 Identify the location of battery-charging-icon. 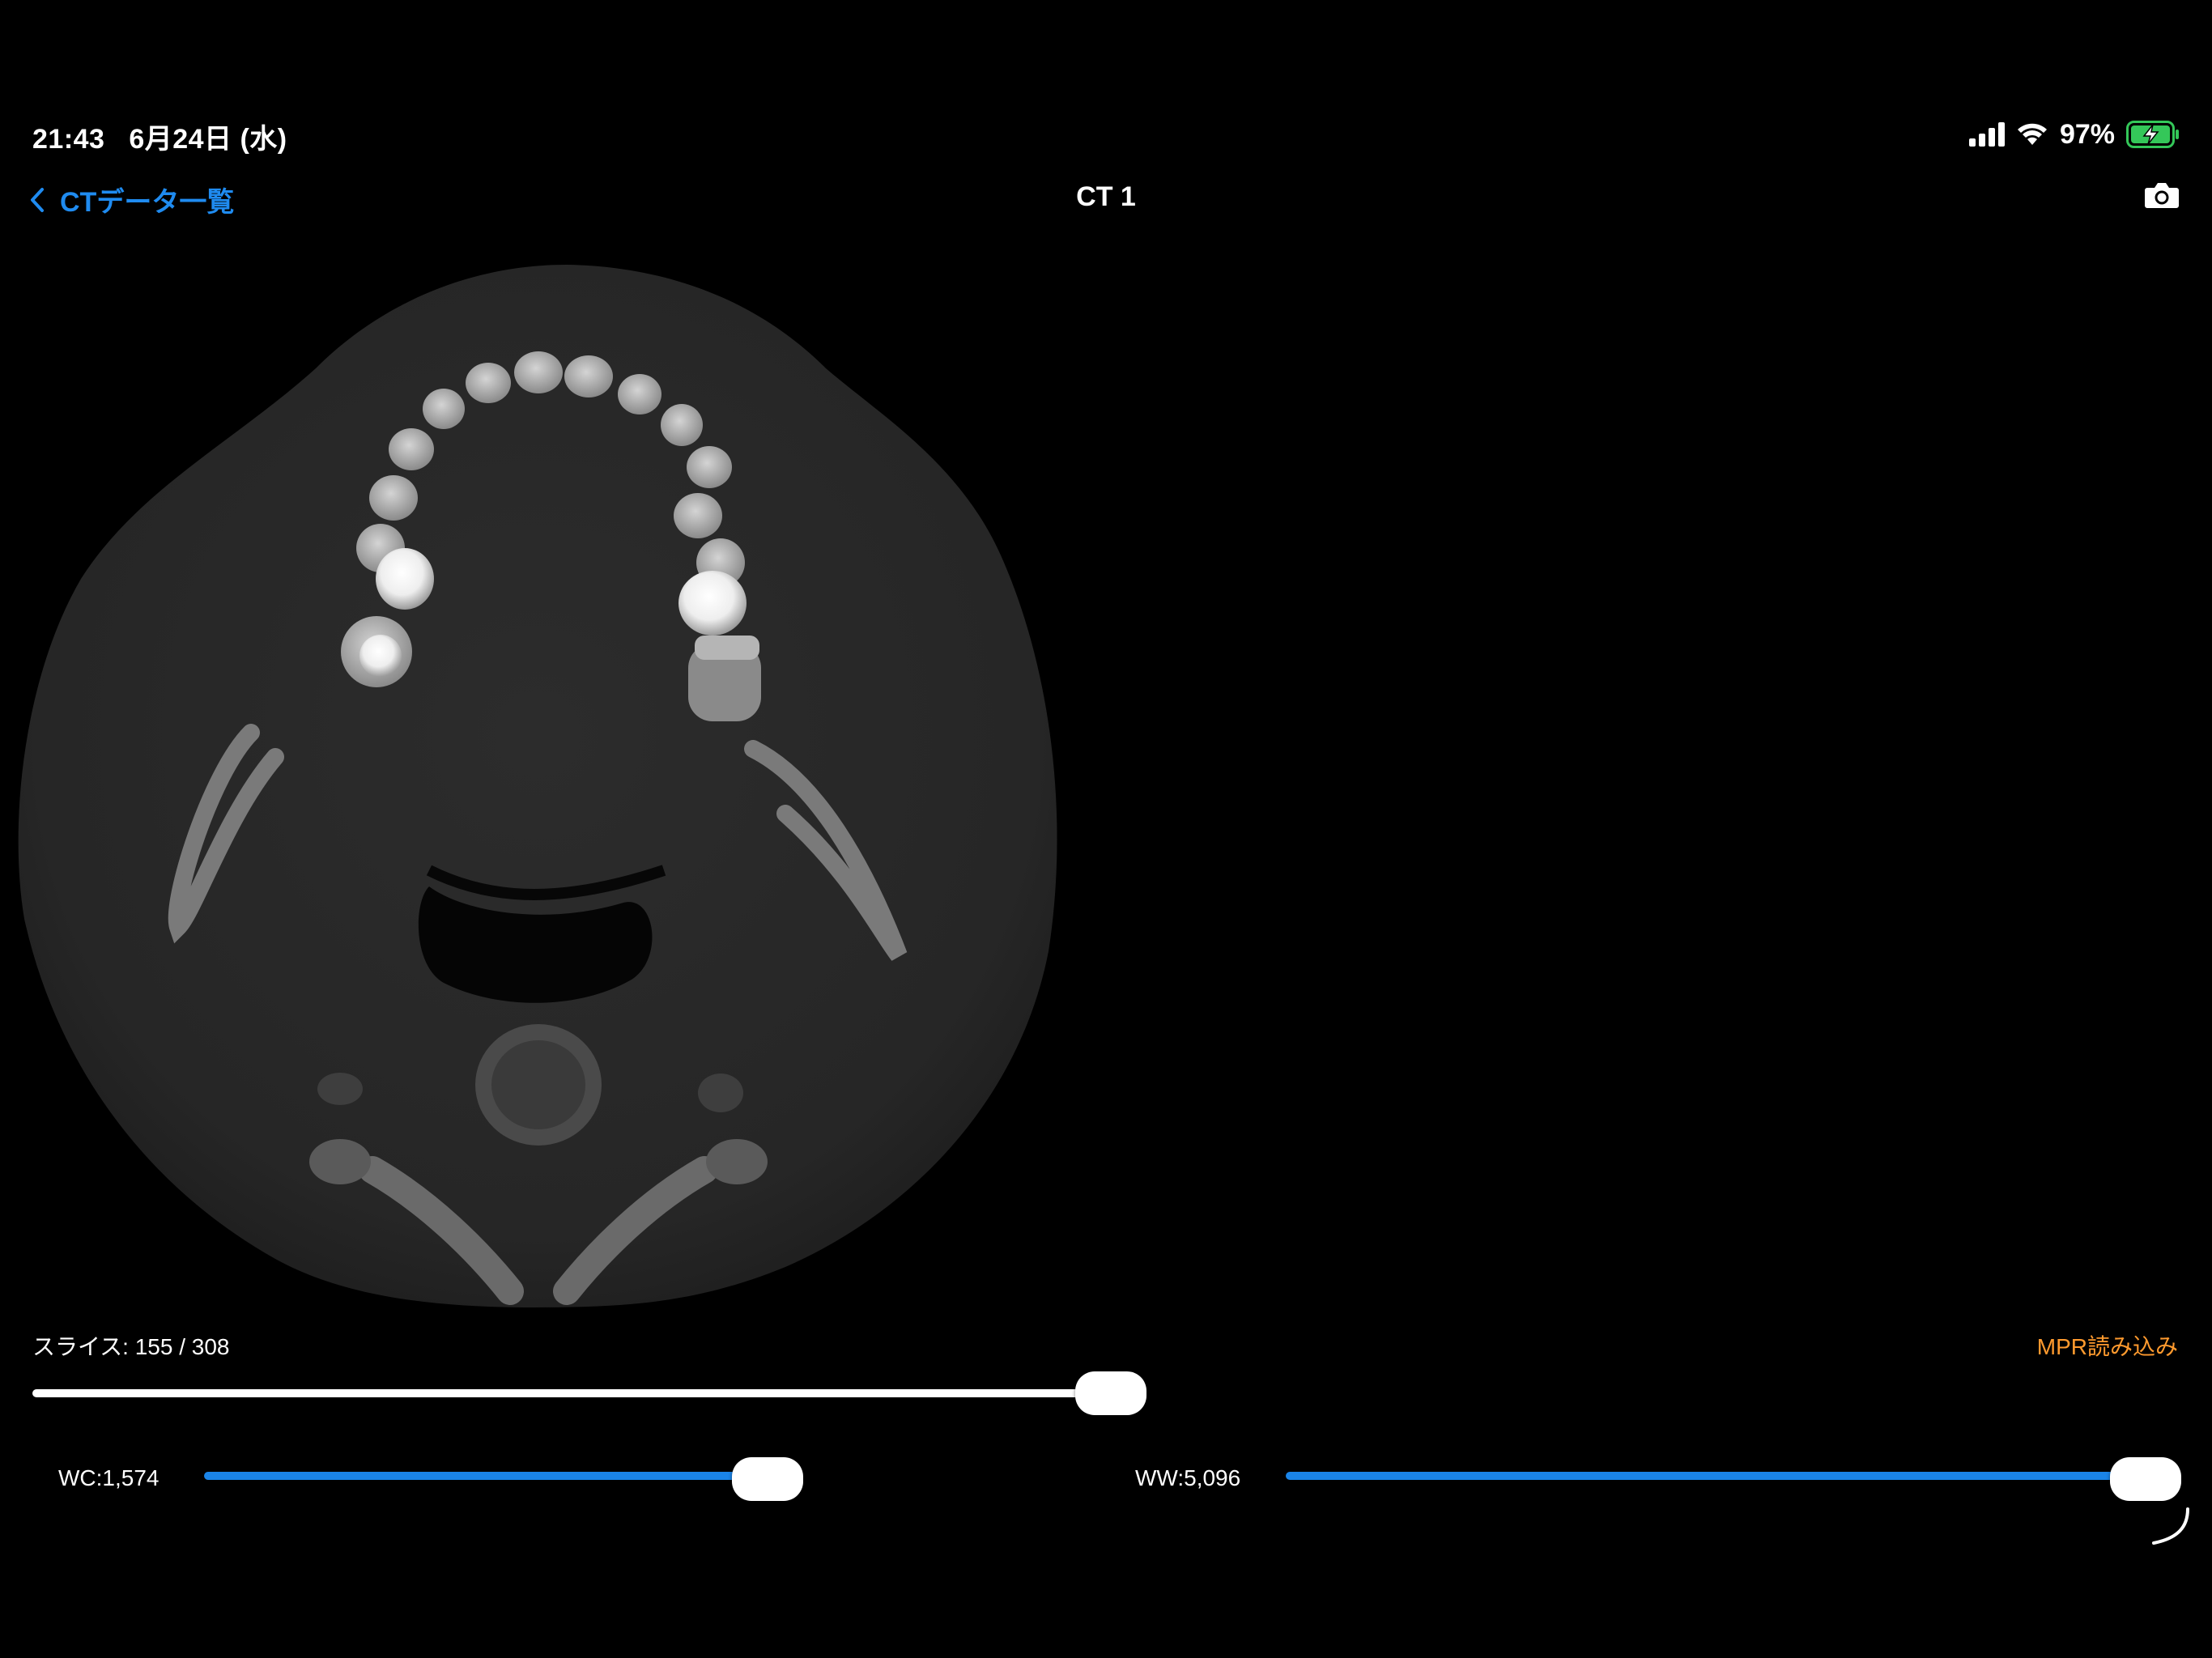
(2152, 134).